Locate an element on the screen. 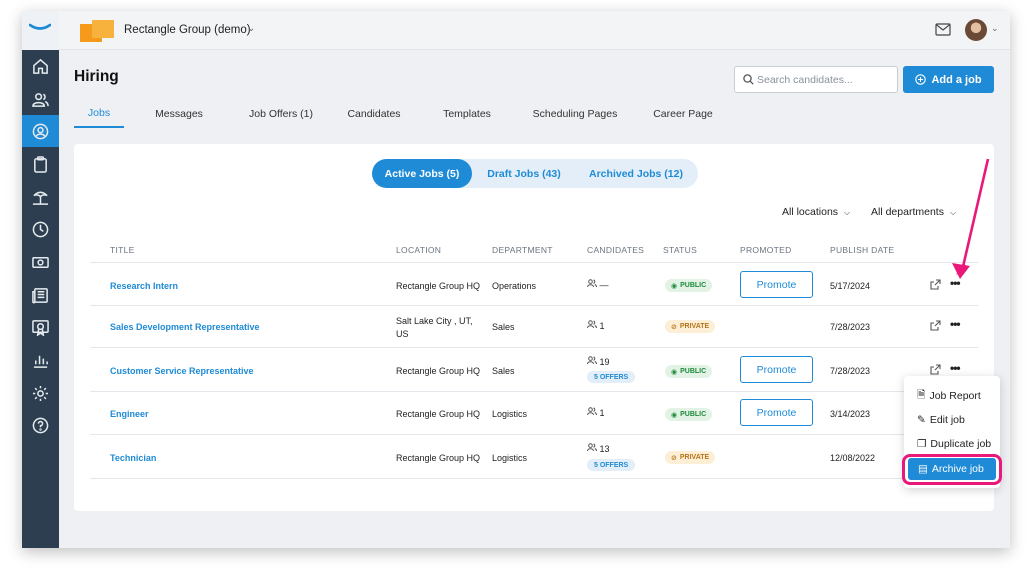 This screenshot has height=581, width=1032. menu-item-duplicate-job: ❐ Duplicate job is located at coordinates (952, 444).